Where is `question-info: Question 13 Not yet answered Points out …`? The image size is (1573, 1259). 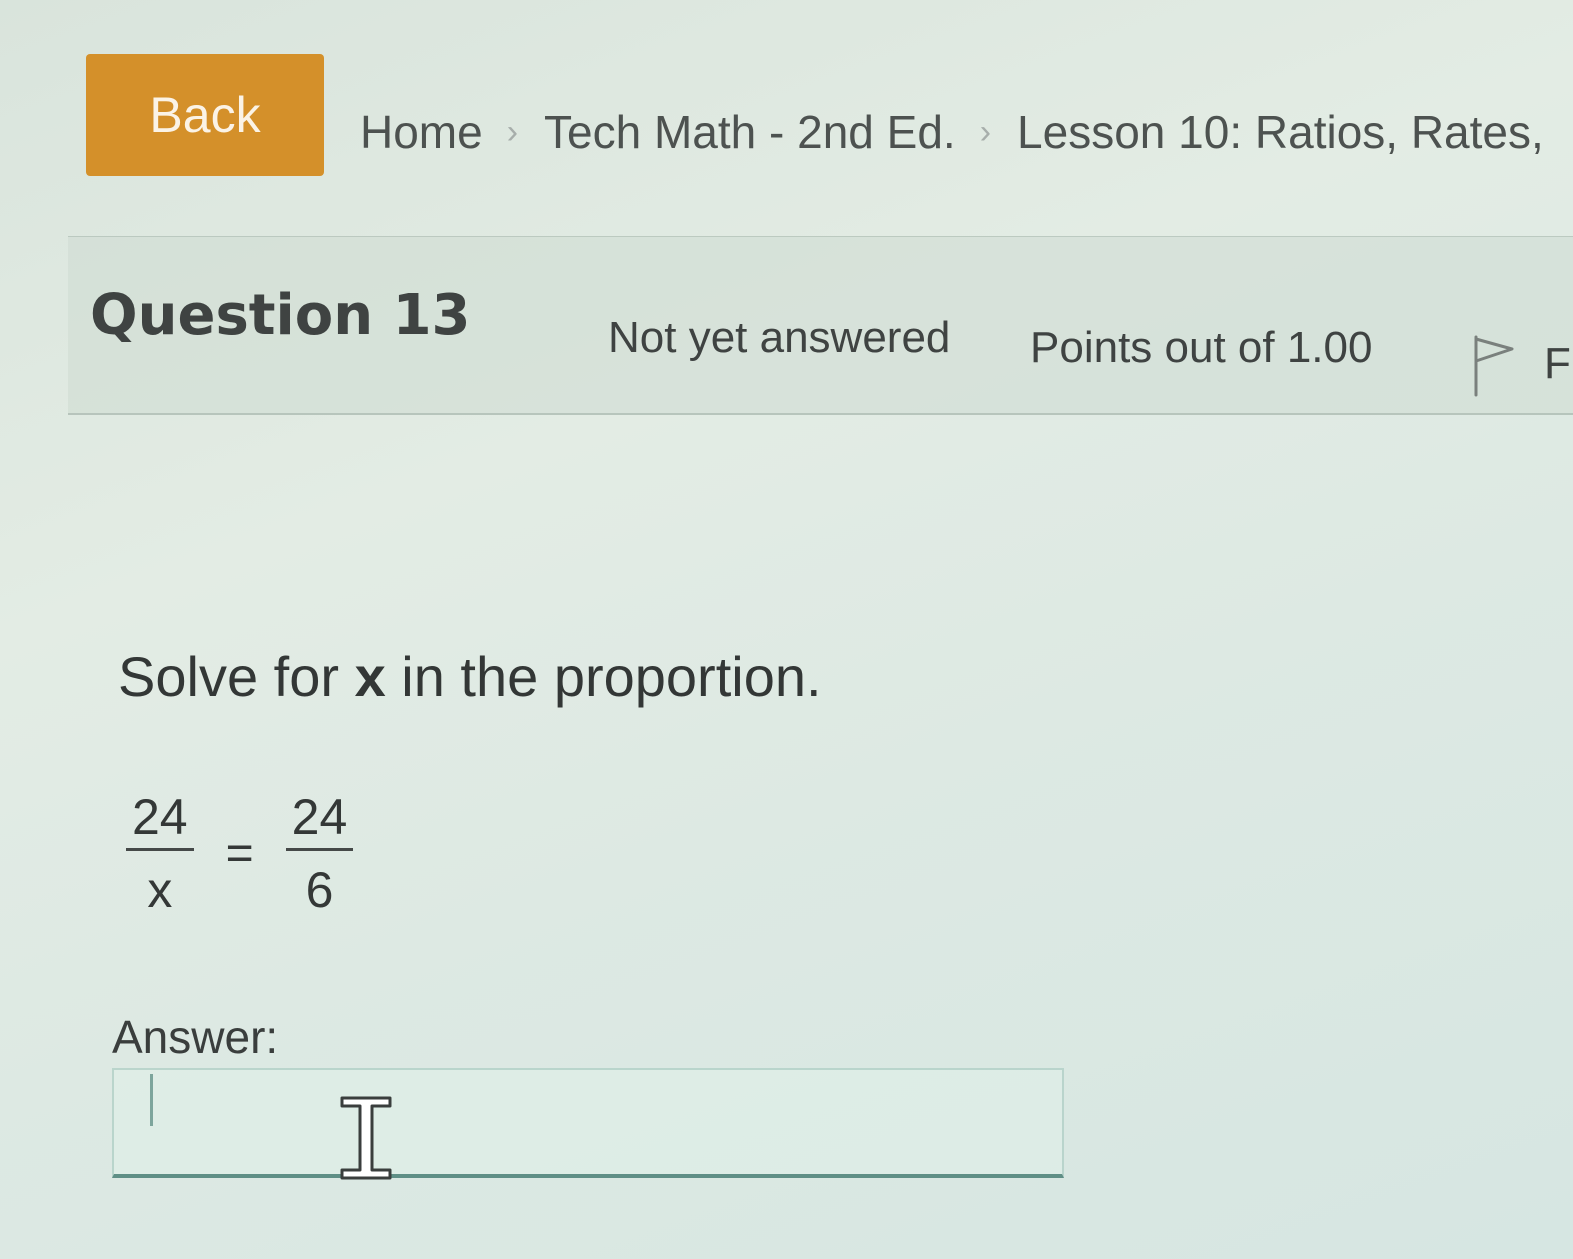 question-info: Question 13 Not yet answered Points out … is located at coordinates (820, 325).